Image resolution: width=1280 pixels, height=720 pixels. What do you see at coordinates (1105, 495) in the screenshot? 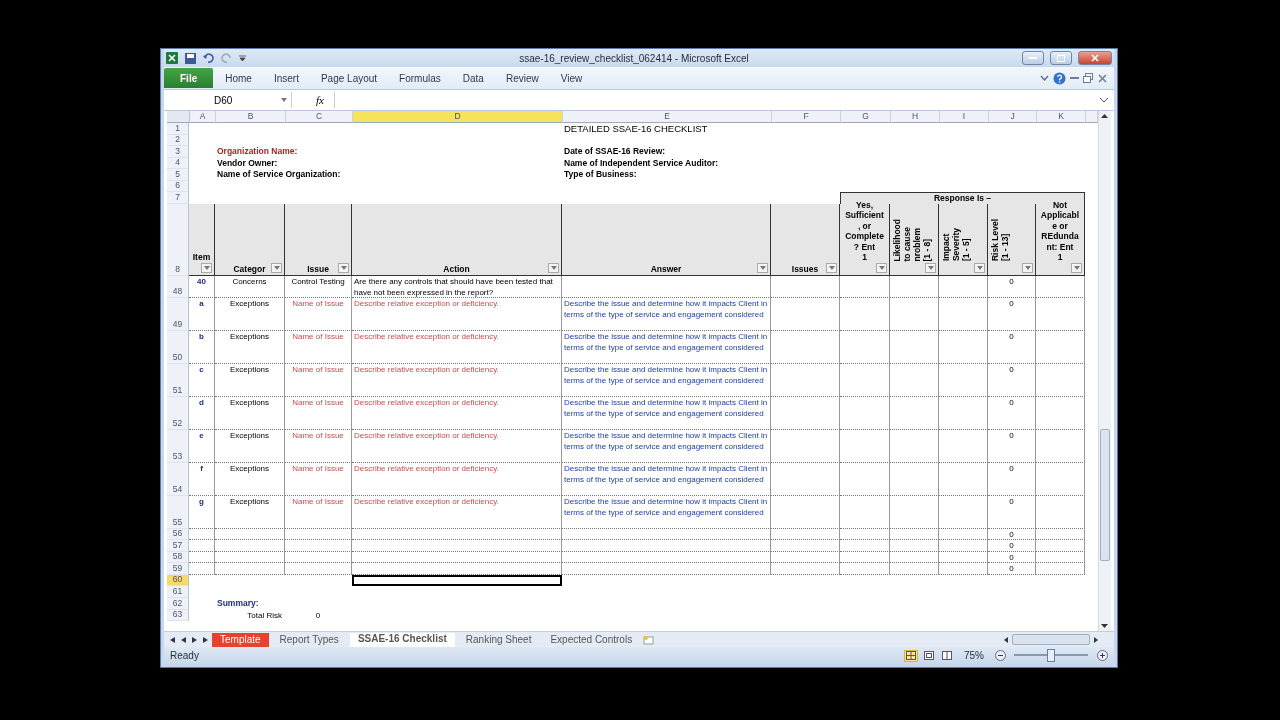
I see `scroll-thumb` at bounding box center [1105, 495].